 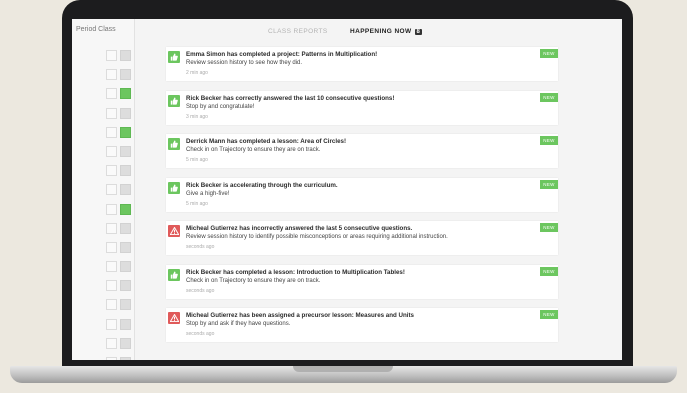 I want to click on feed-card-message: Stop by and ask if they have questions., so click(x=238, y=324).